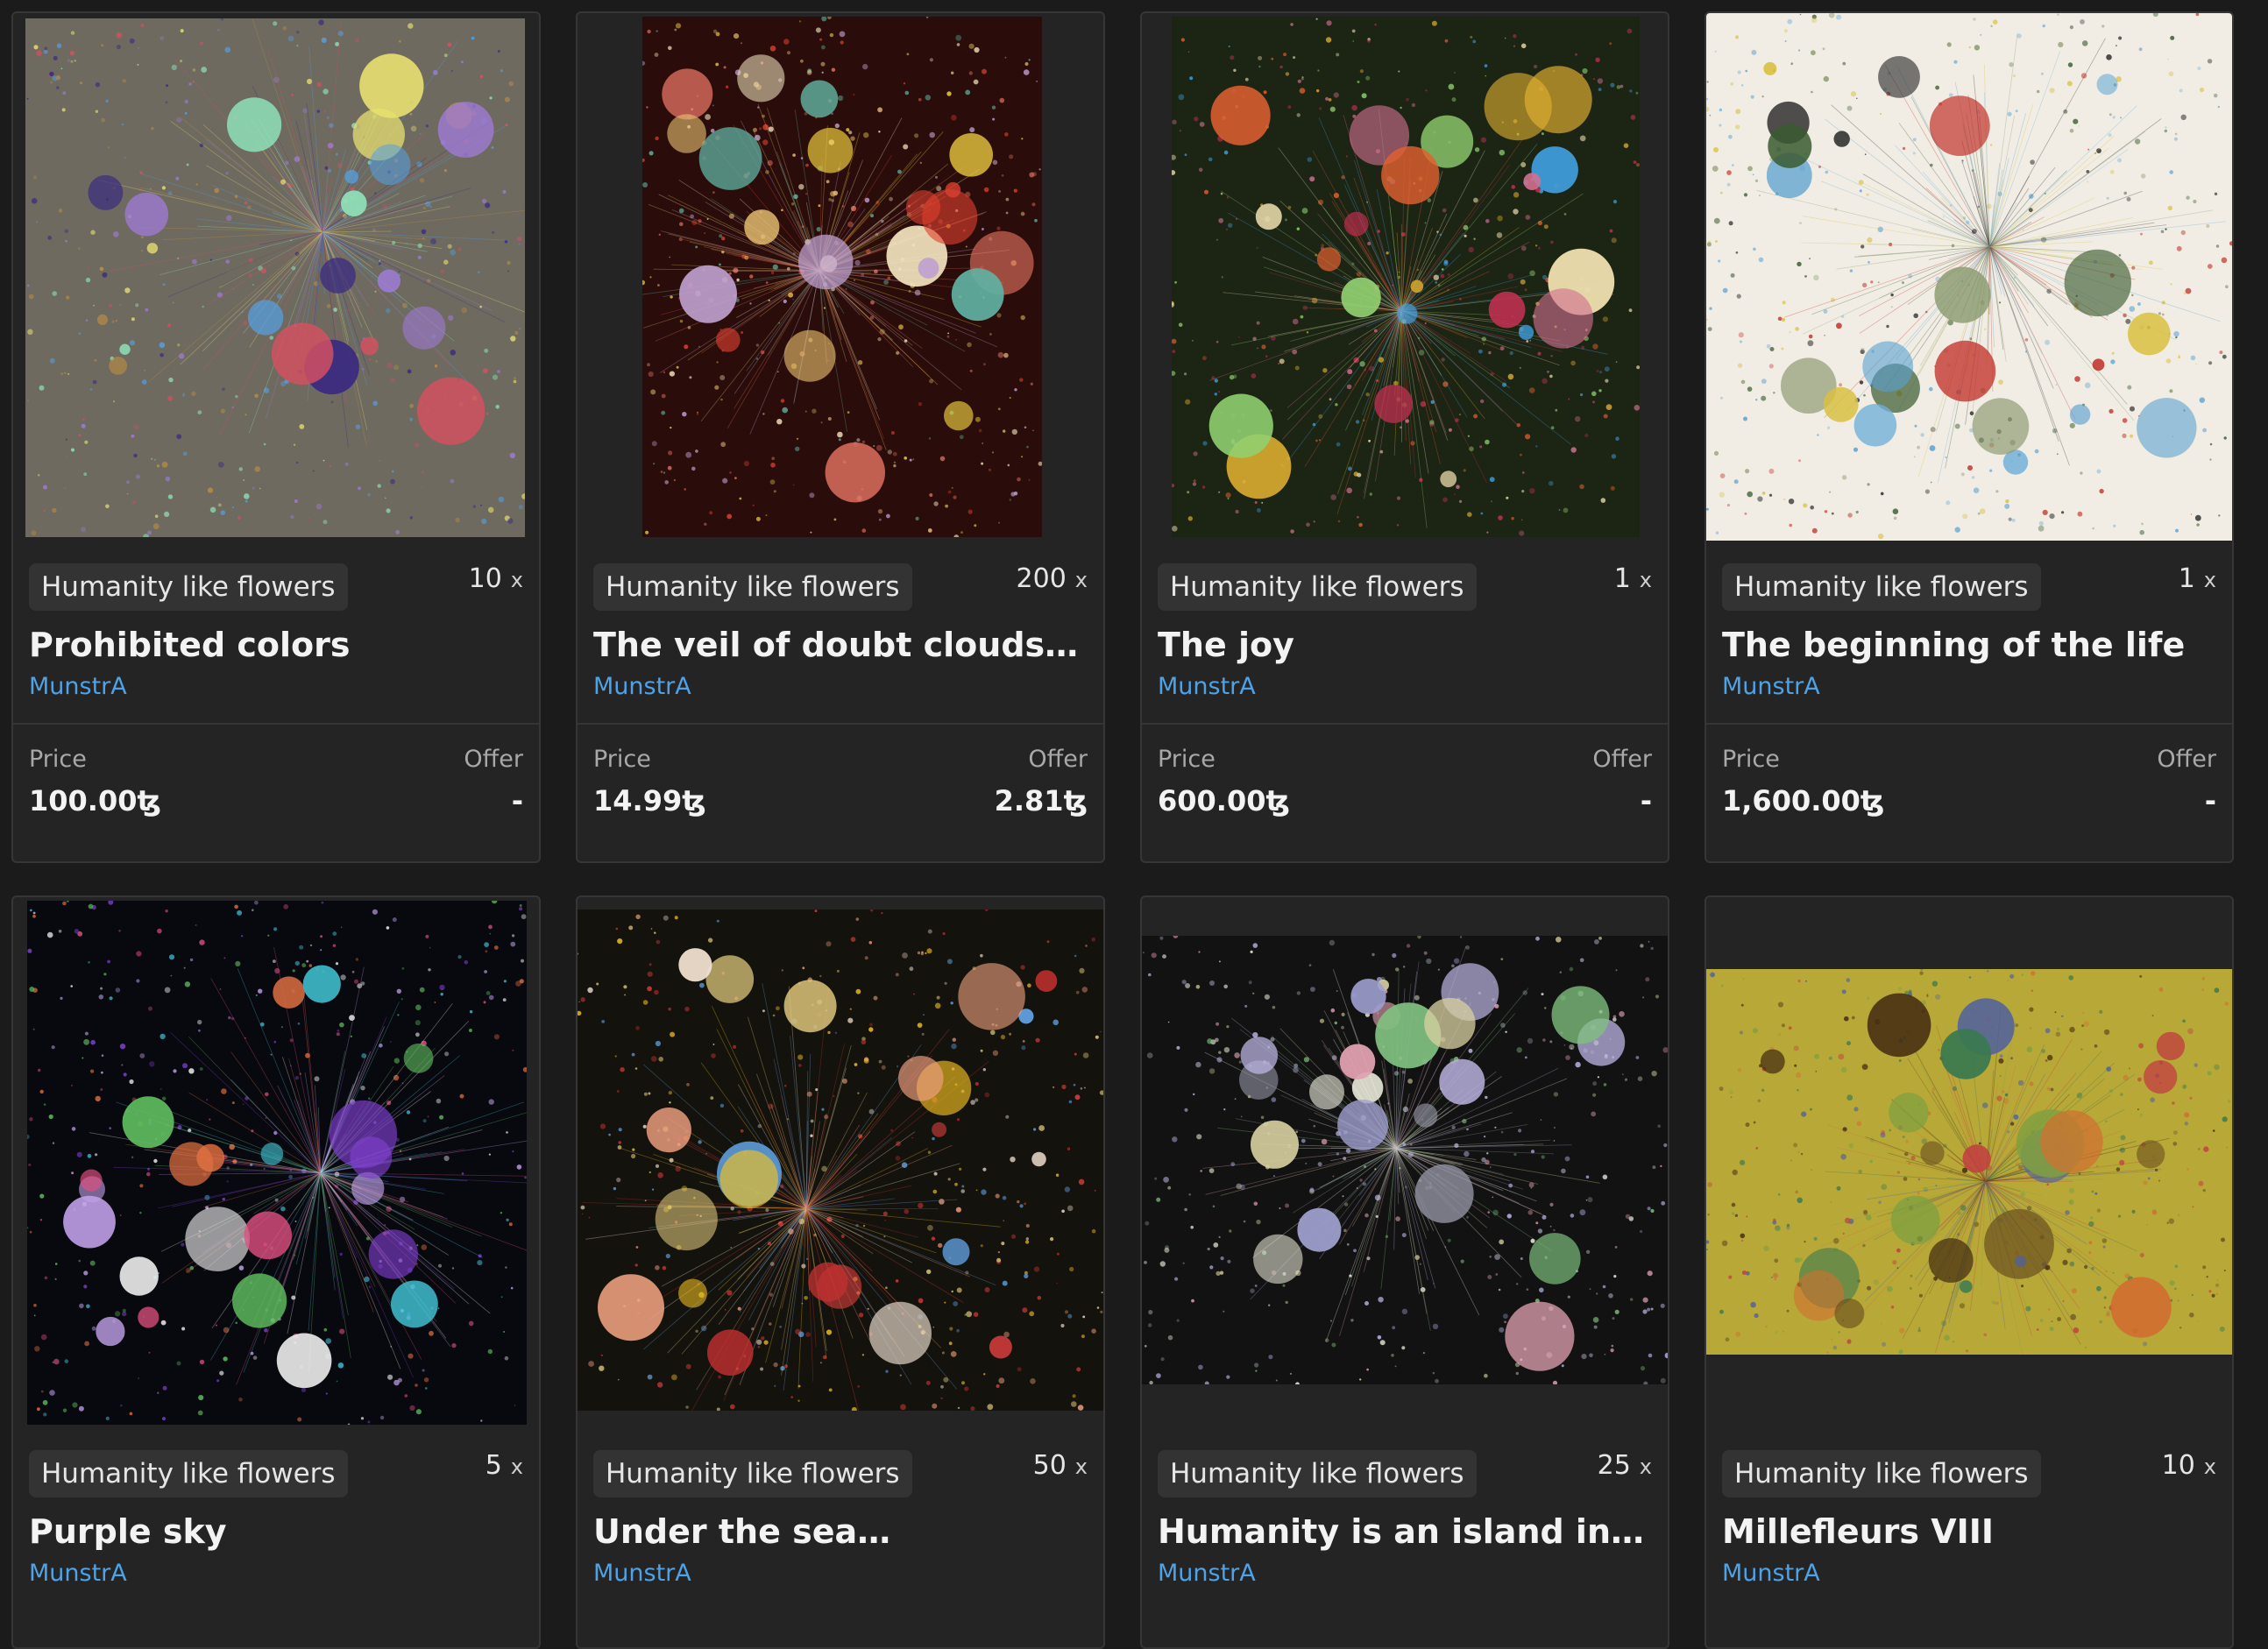  Describe the element at coordinates (649, 800) in the screenshot. I see `price-value: 14.99ꜩ` at that location.